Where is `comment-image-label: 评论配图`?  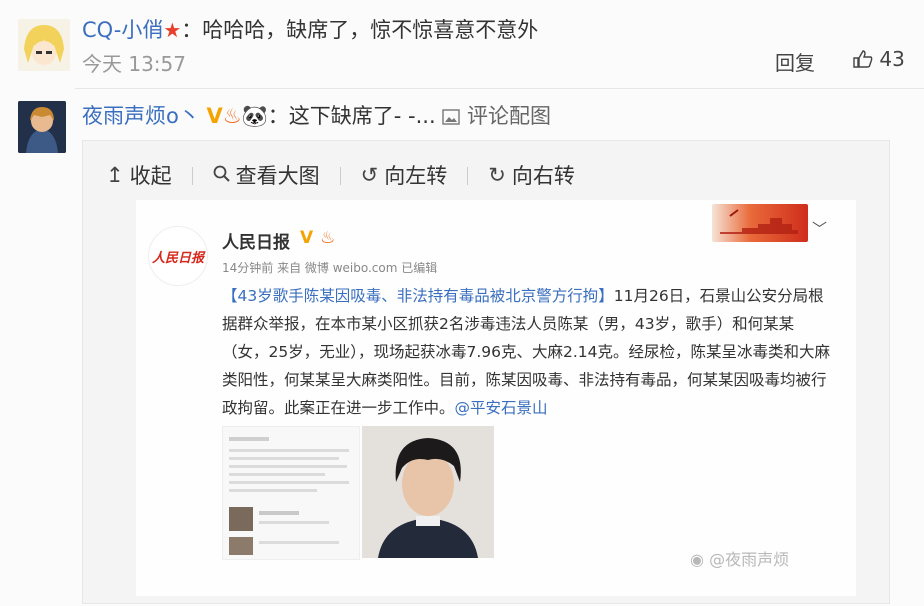
comment-image-label: 评论配图 is located at coordinates (509, 116).